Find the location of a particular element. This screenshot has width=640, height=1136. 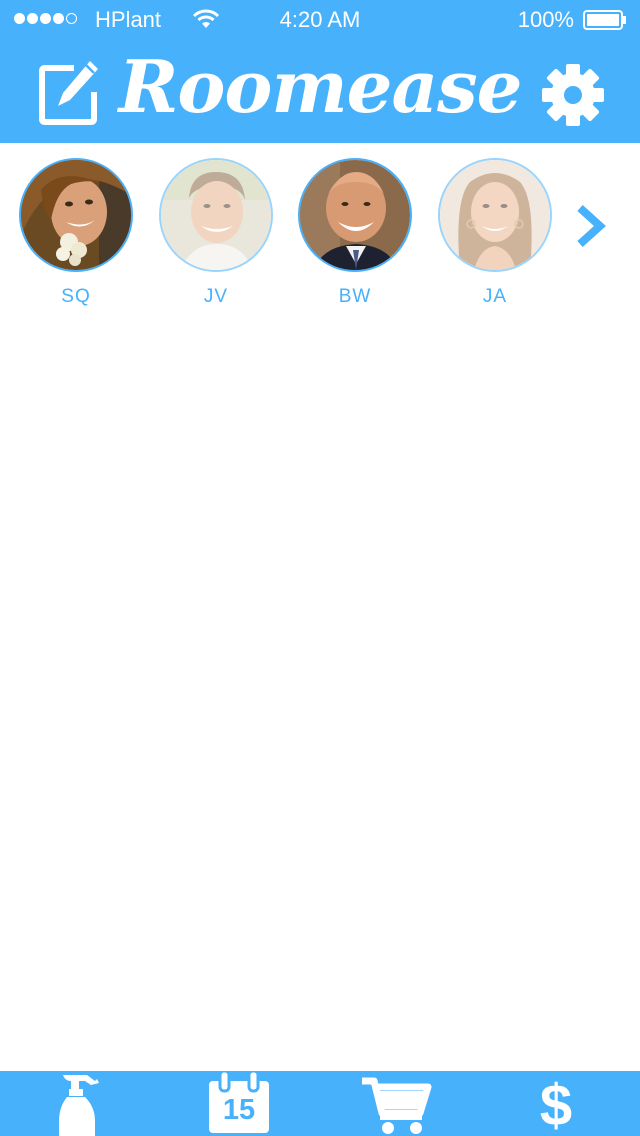

roommate-bw: BW is located at coordinates (355, 233).